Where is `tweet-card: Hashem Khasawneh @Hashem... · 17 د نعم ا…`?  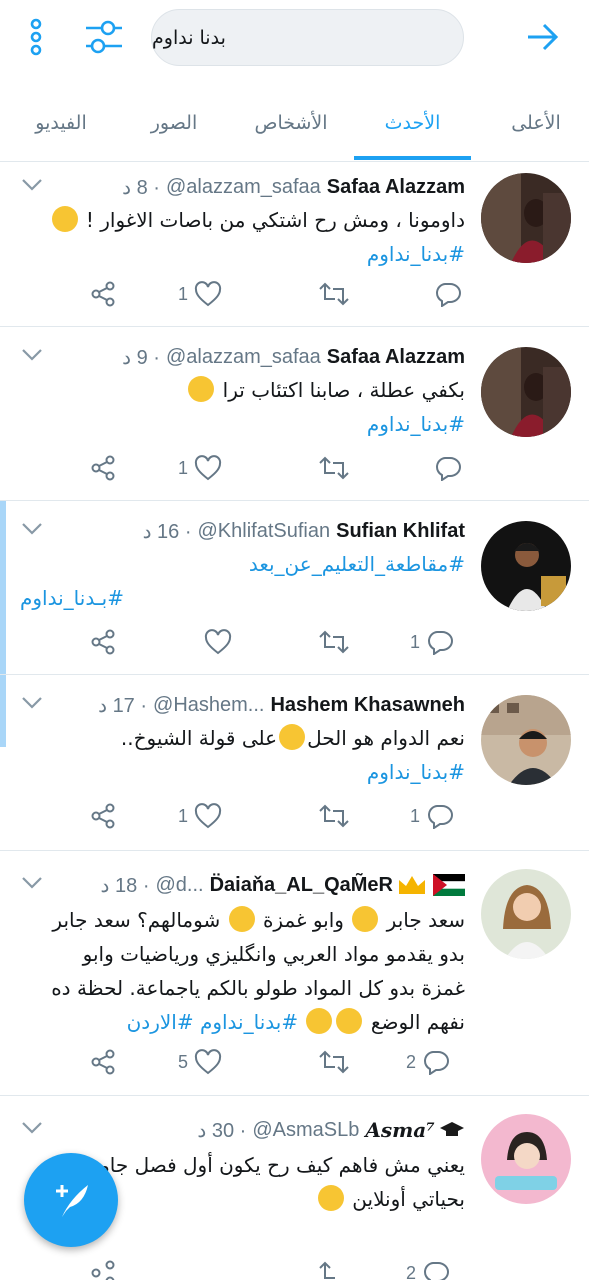
tweet-card: Hashem Khasawneh @Hashem... · 17 د نعم ا… is located at coordinates (294, 763).